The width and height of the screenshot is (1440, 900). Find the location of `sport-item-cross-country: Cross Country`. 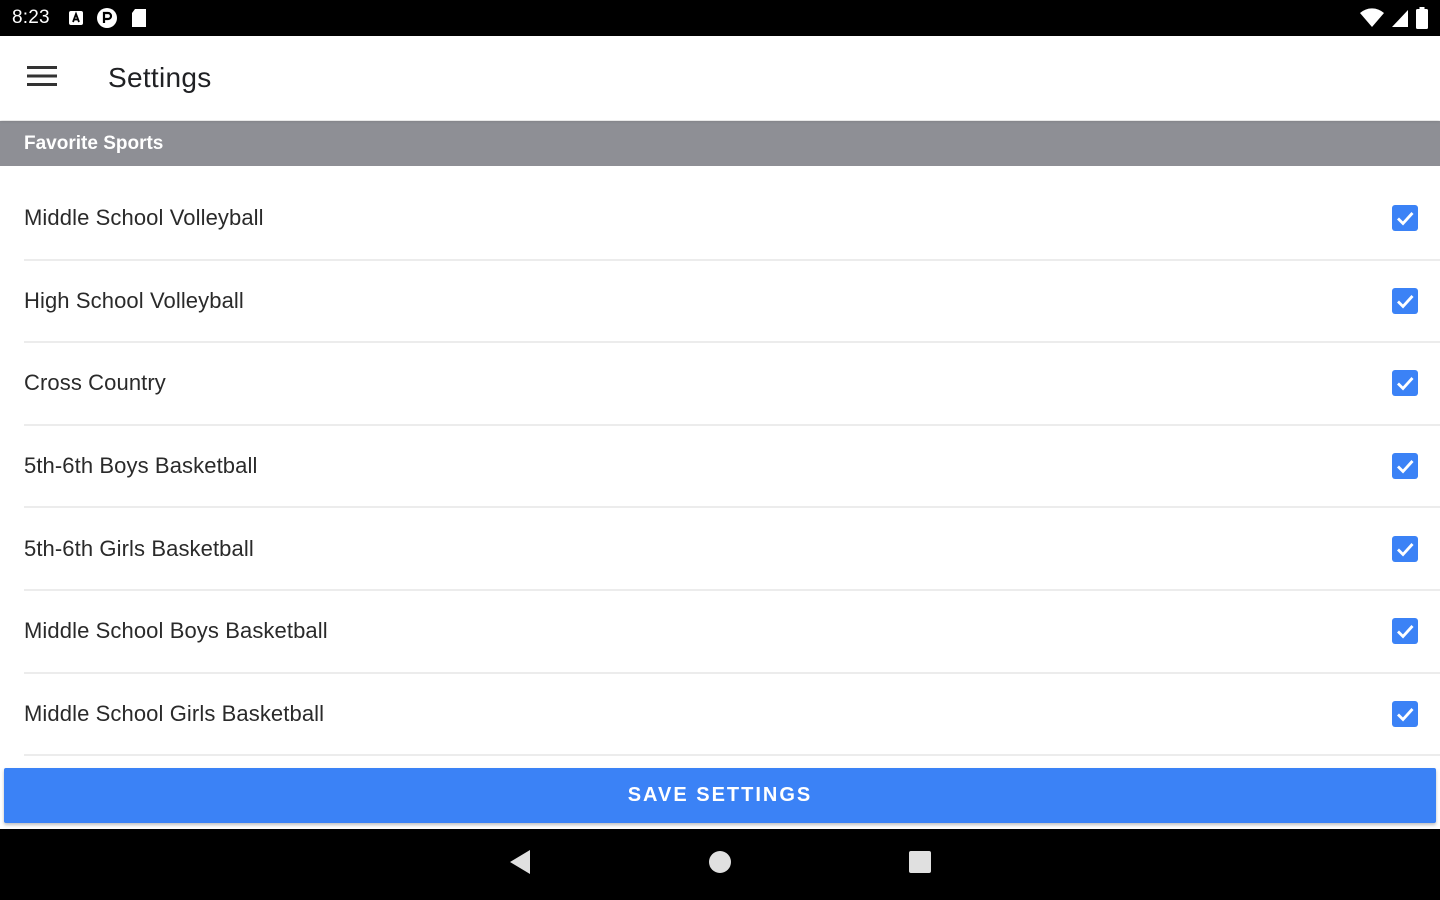

sport-item-cross-country: Cross Country is located at coordinates (732, 384).